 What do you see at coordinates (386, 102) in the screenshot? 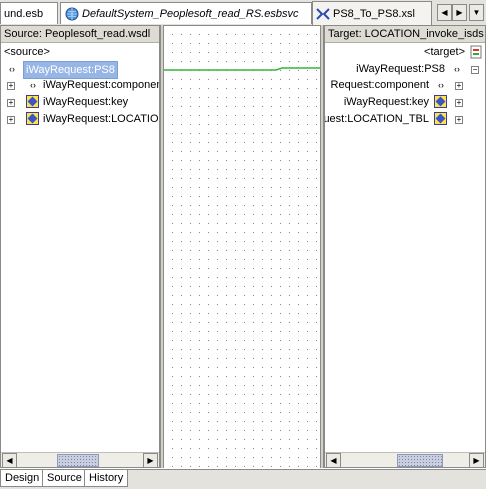
I see `target-node-key: iWayRequest:key` at bounding box center [386, 102].